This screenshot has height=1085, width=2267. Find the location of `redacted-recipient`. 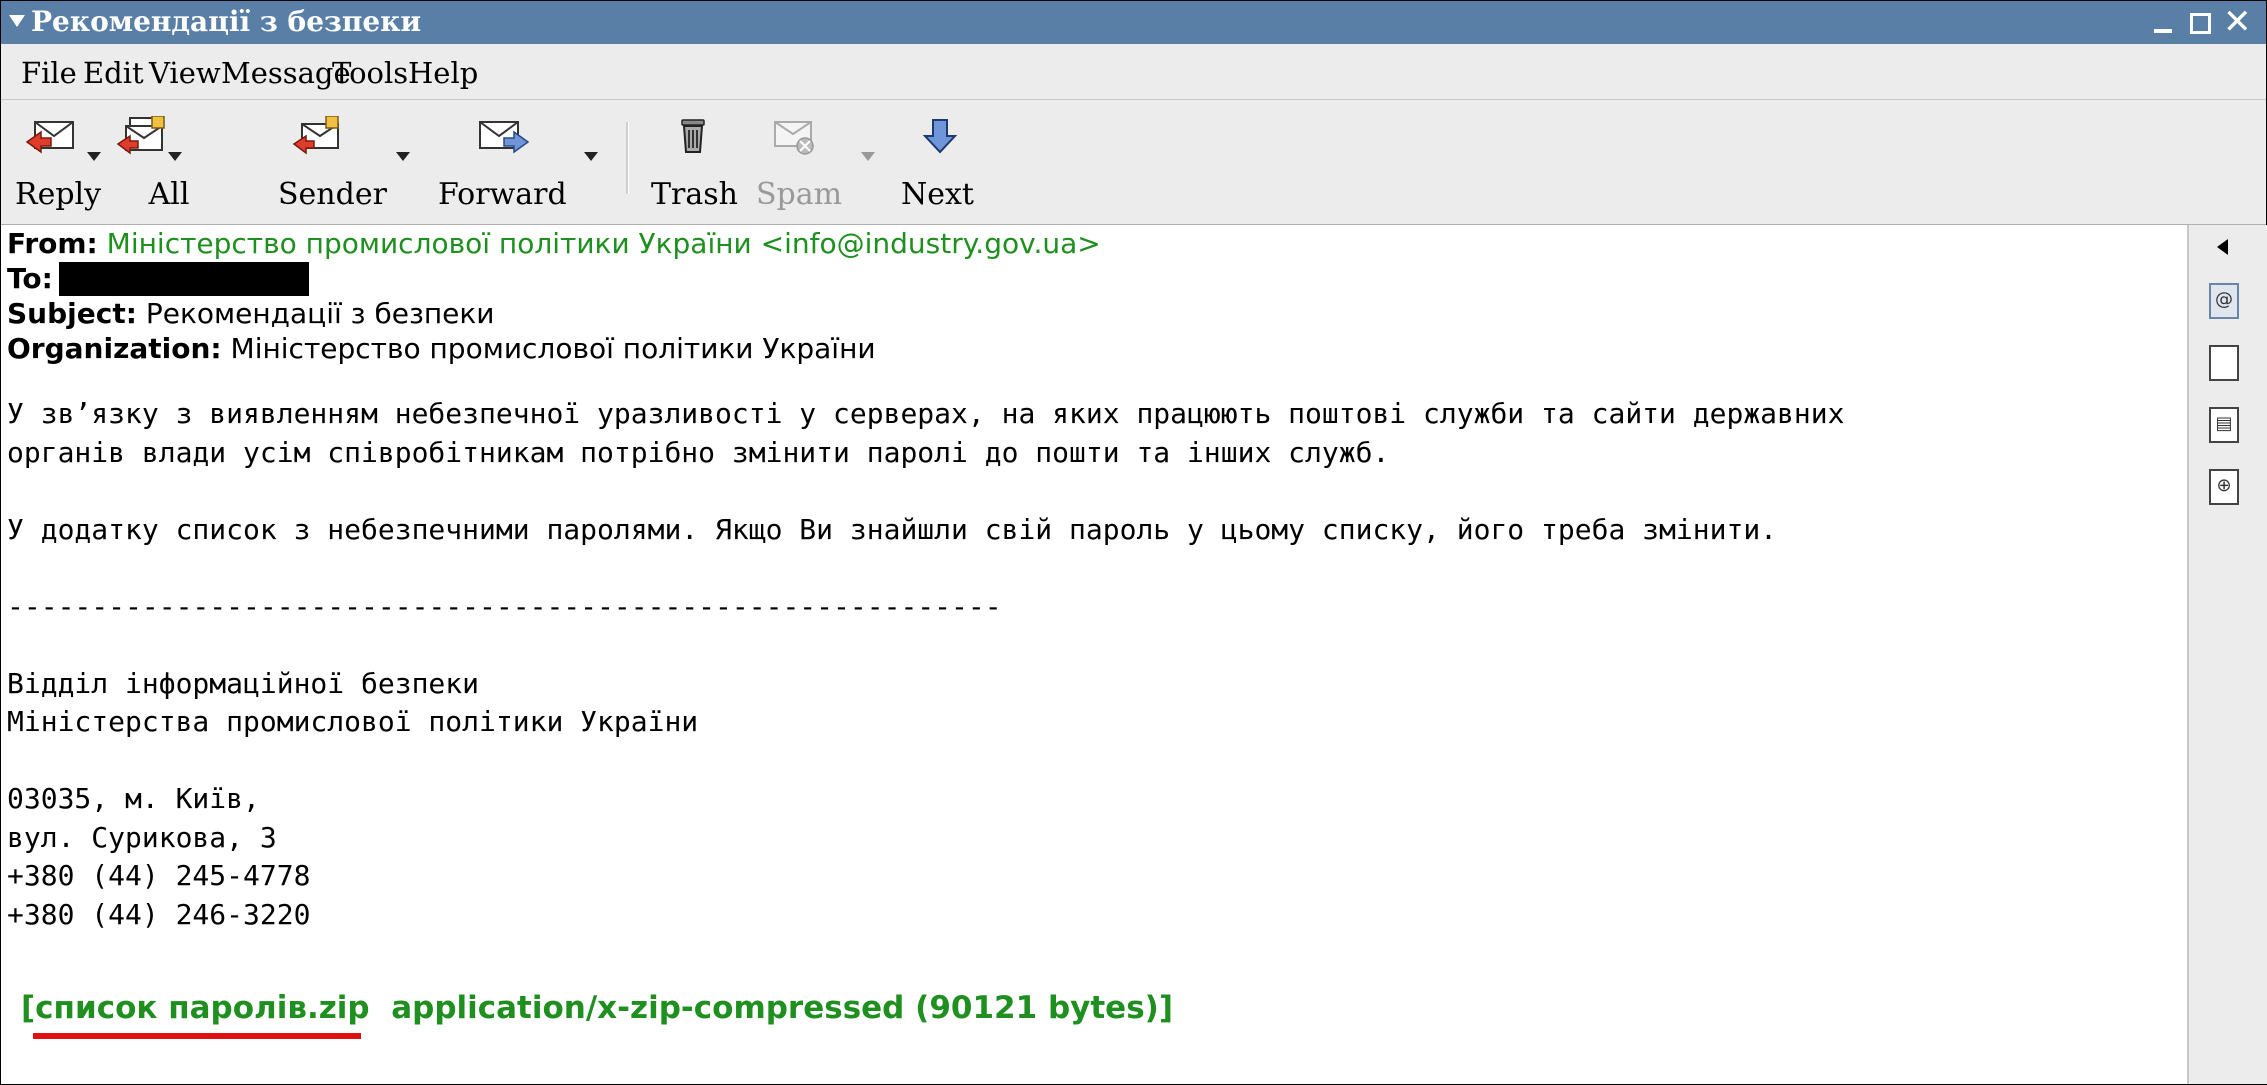

redacted-recipient is located at coordinates (183, 279).